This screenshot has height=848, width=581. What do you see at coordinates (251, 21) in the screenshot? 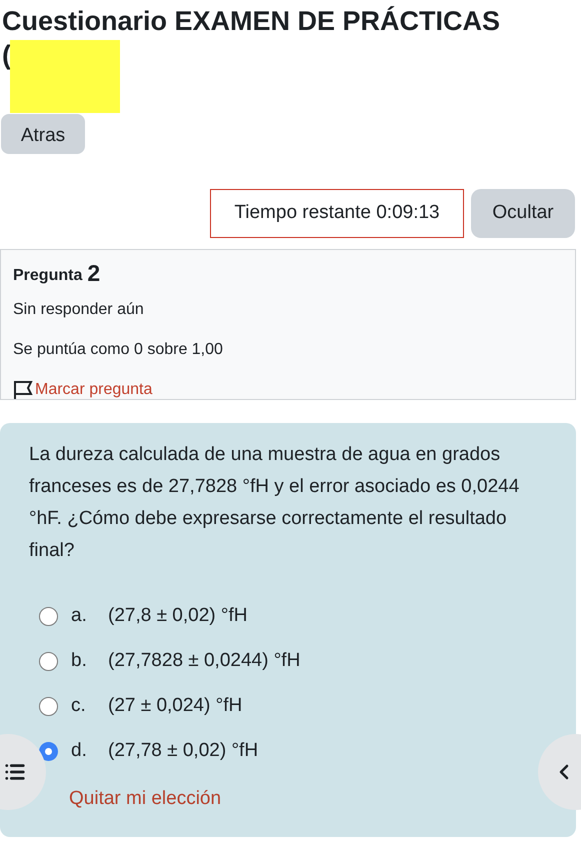
I see `page-title: Cuestionario EXAMEN DE PRÁCTICAS` at bounding box center [251, 21].